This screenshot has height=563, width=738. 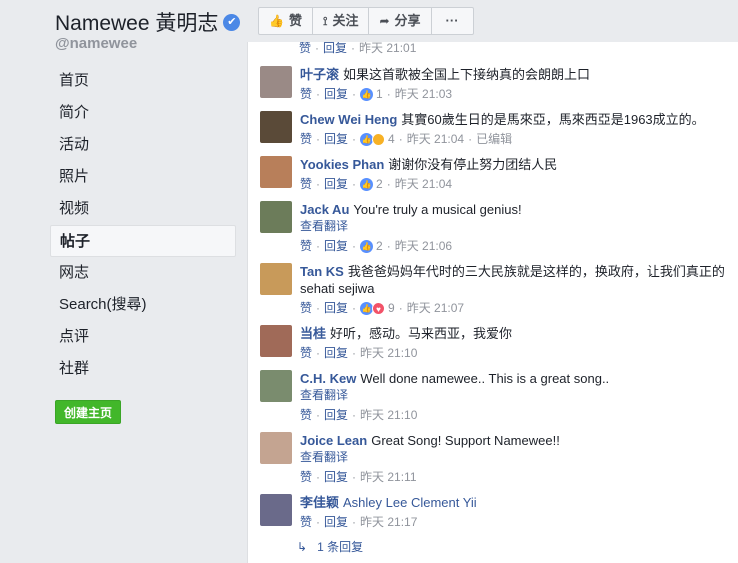 What do you see at coordinates (515, 415) in the screenshot?
I see `comment-meta: 赞 · 回复 · 昨天 21:10` at bounding box center [515, 415].